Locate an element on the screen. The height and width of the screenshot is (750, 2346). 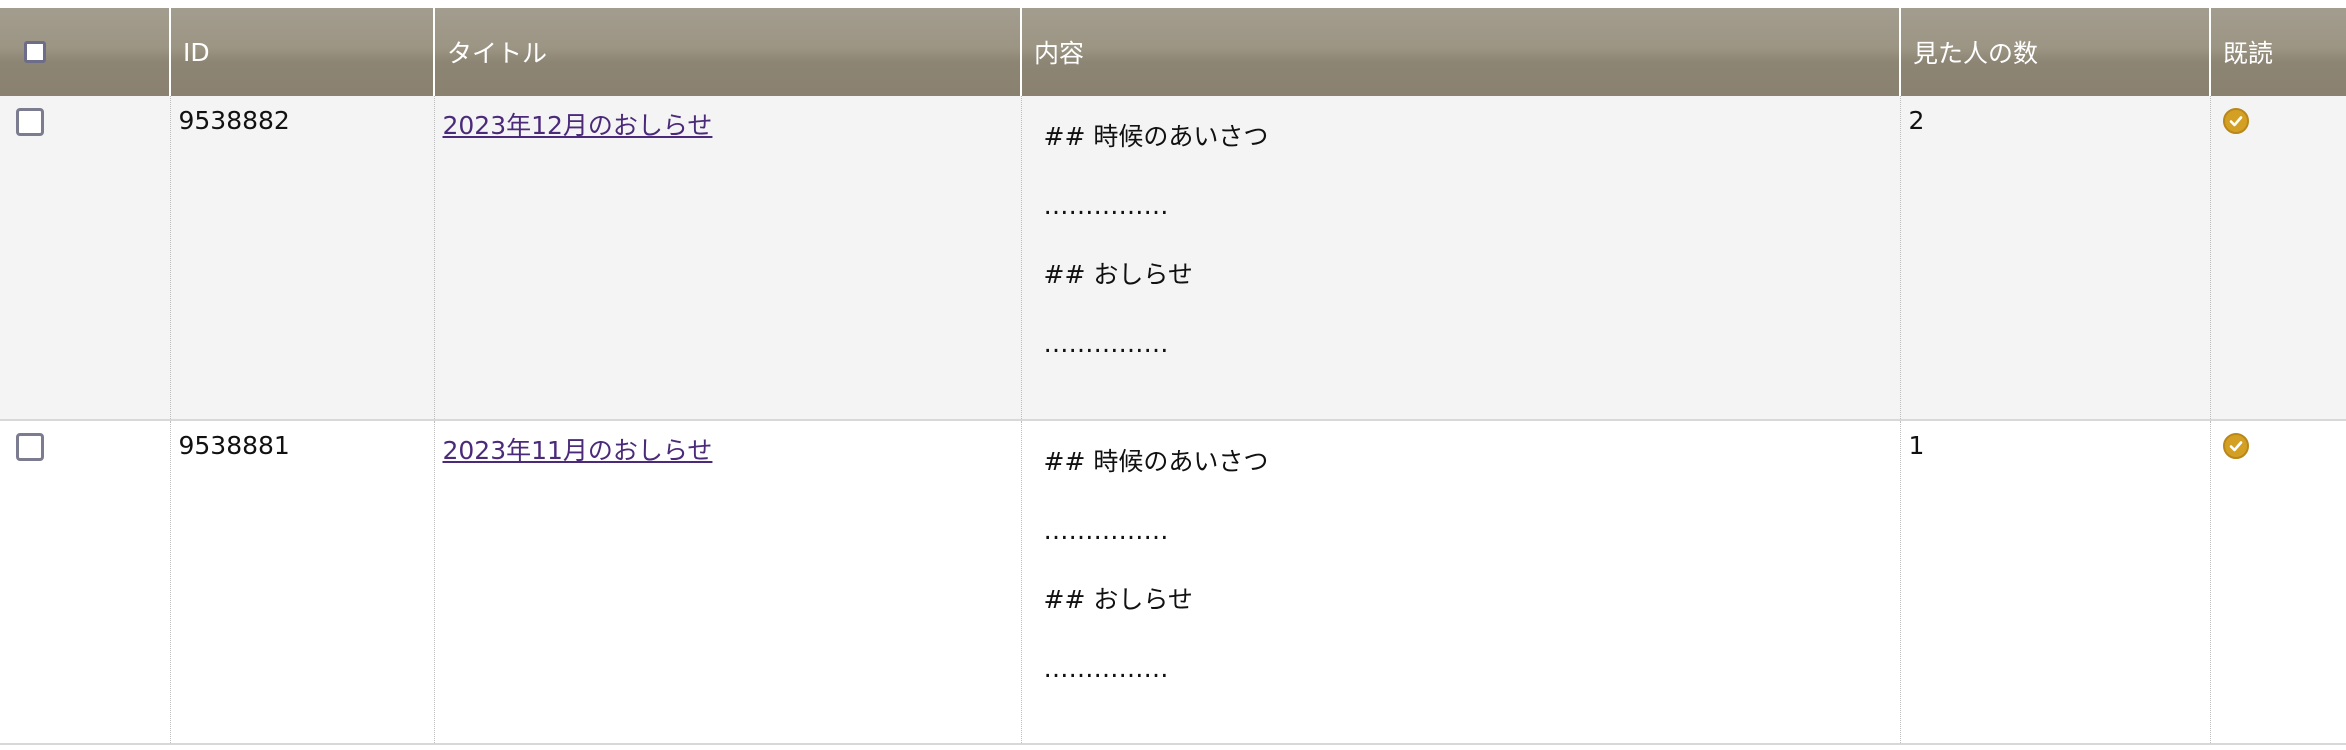
header-select-all-cell is located at coordinates (85, 52).